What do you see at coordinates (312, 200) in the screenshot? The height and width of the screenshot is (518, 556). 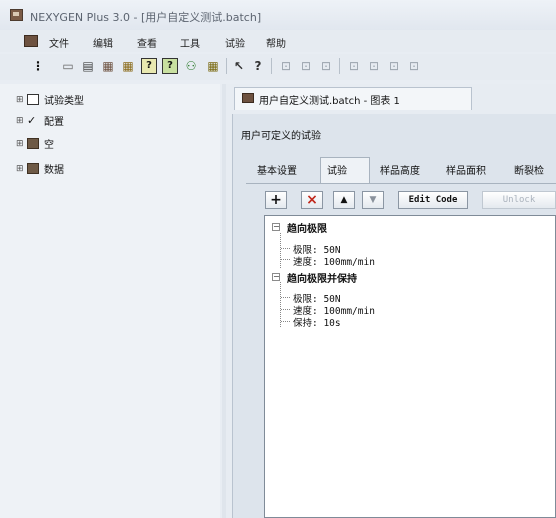 I see `delete-button: ×` at bounding box center [312, 200].